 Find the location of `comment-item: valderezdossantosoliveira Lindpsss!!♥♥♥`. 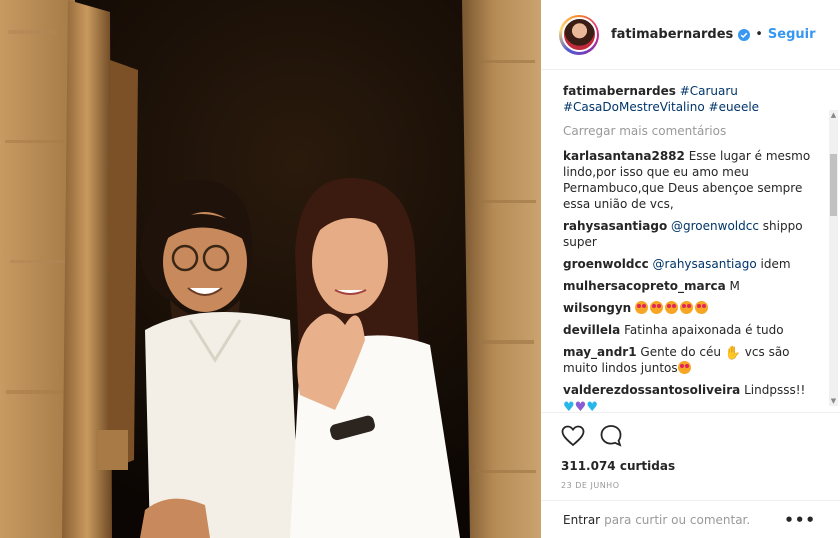

comment-item: valderezdossantosoliveira Lindpsss!!♥♥♥ is located at coordinates (689, 396).